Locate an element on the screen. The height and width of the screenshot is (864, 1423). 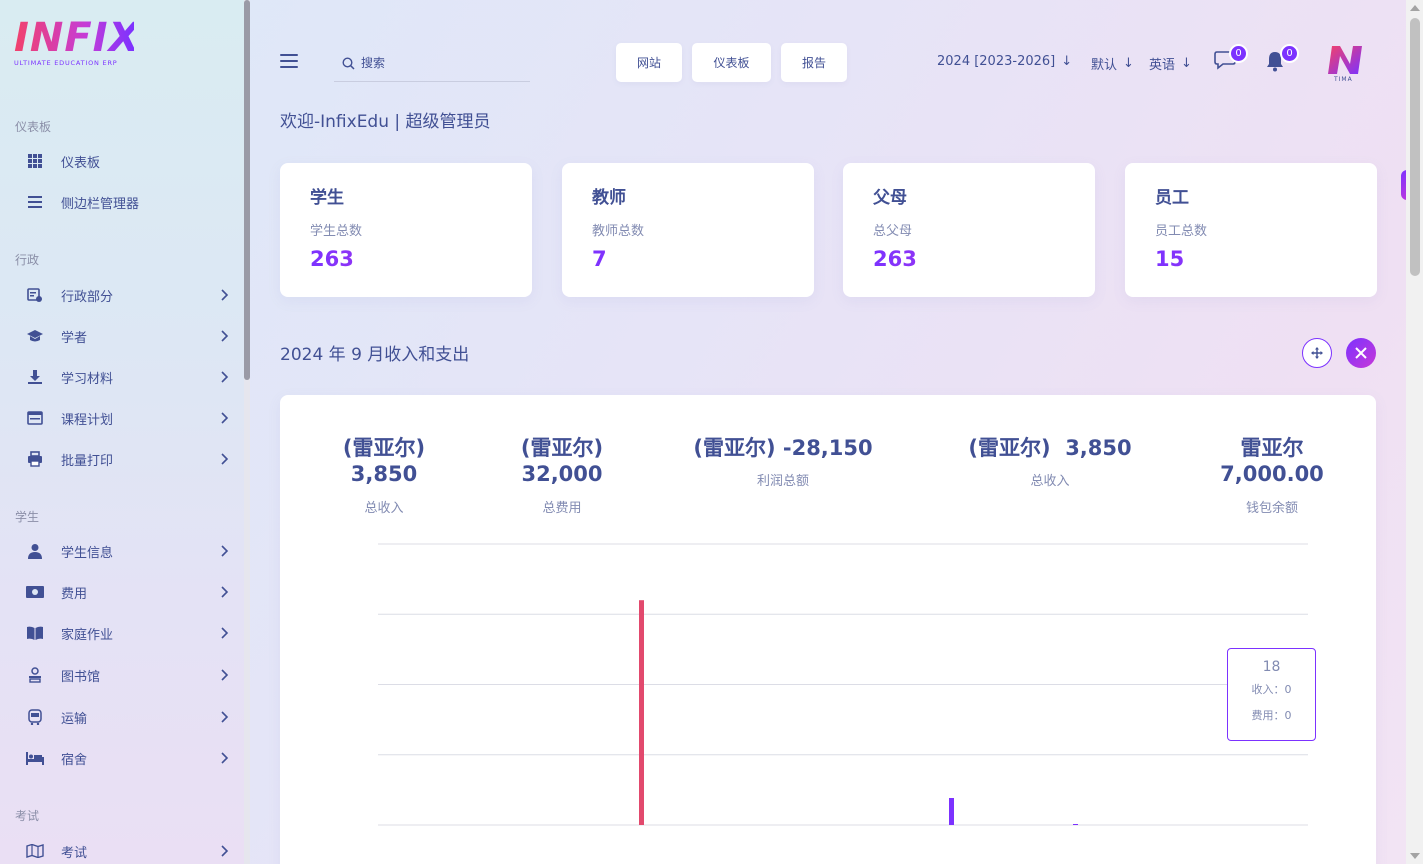
logo-text: INFIX is located at coordinates (77, 38).